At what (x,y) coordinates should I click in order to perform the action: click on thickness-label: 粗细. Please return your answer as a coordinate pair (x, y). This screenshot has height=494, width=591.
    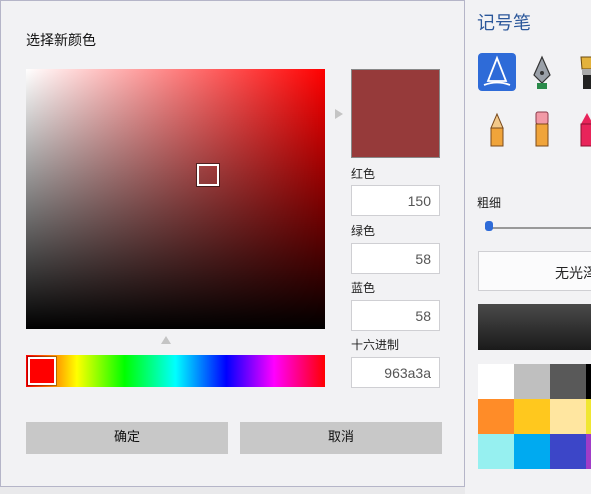
    Looking at the image, I should click on (489, 203).